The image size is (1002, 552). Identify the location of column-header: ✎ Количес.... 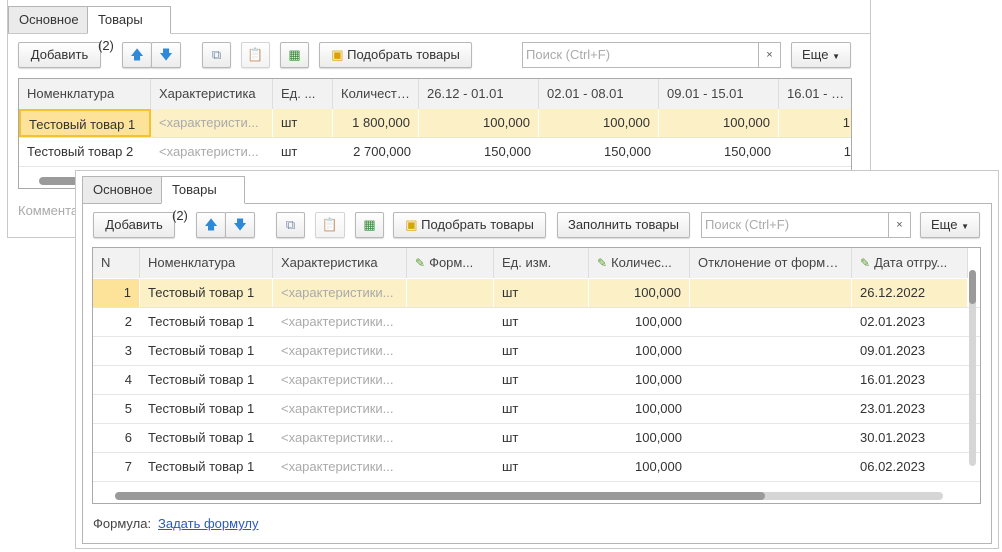
(639, 263).